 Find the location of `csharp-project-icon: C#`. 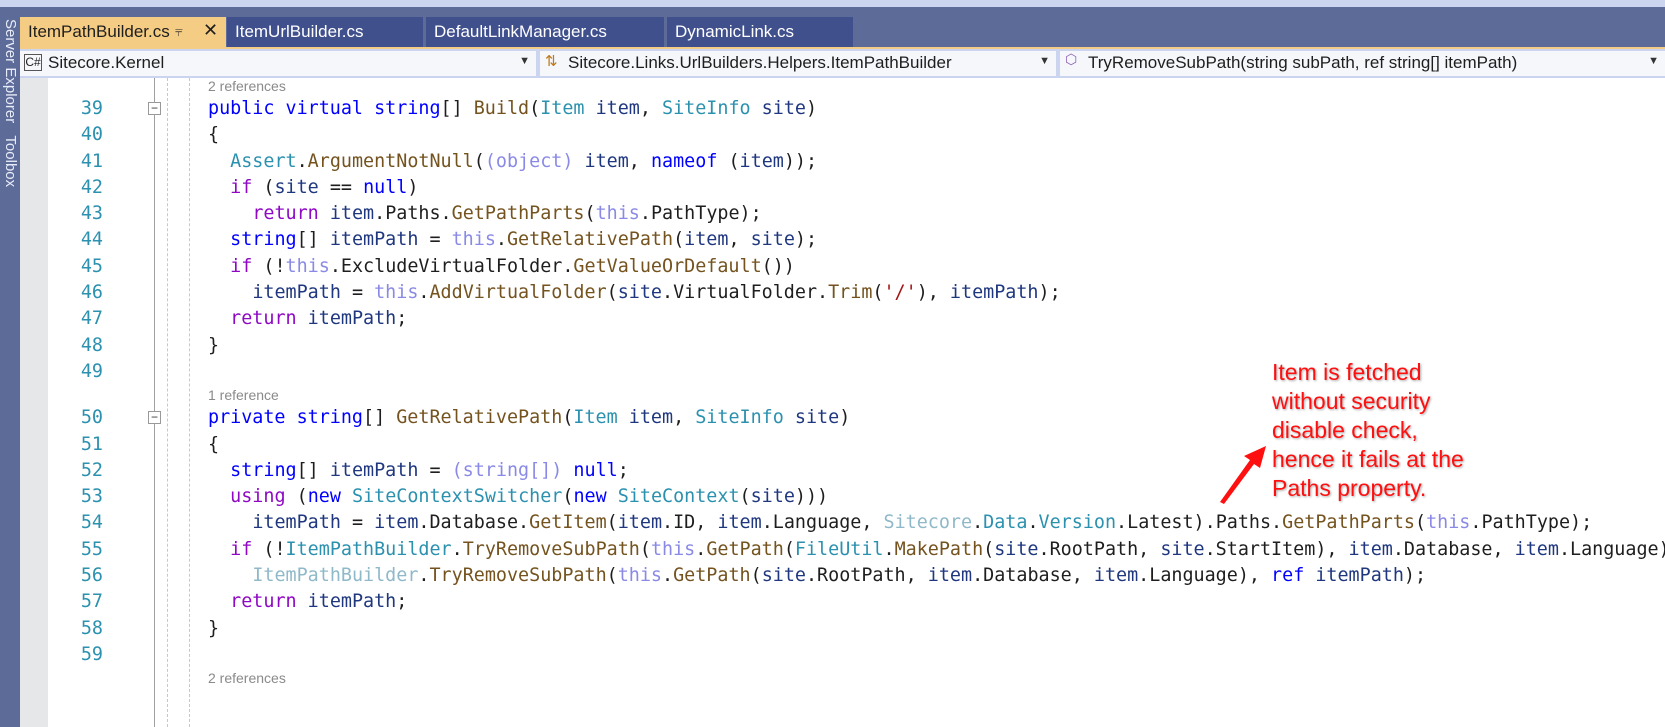

csharp-project-icon: C# is located at coordinates (33, 62).